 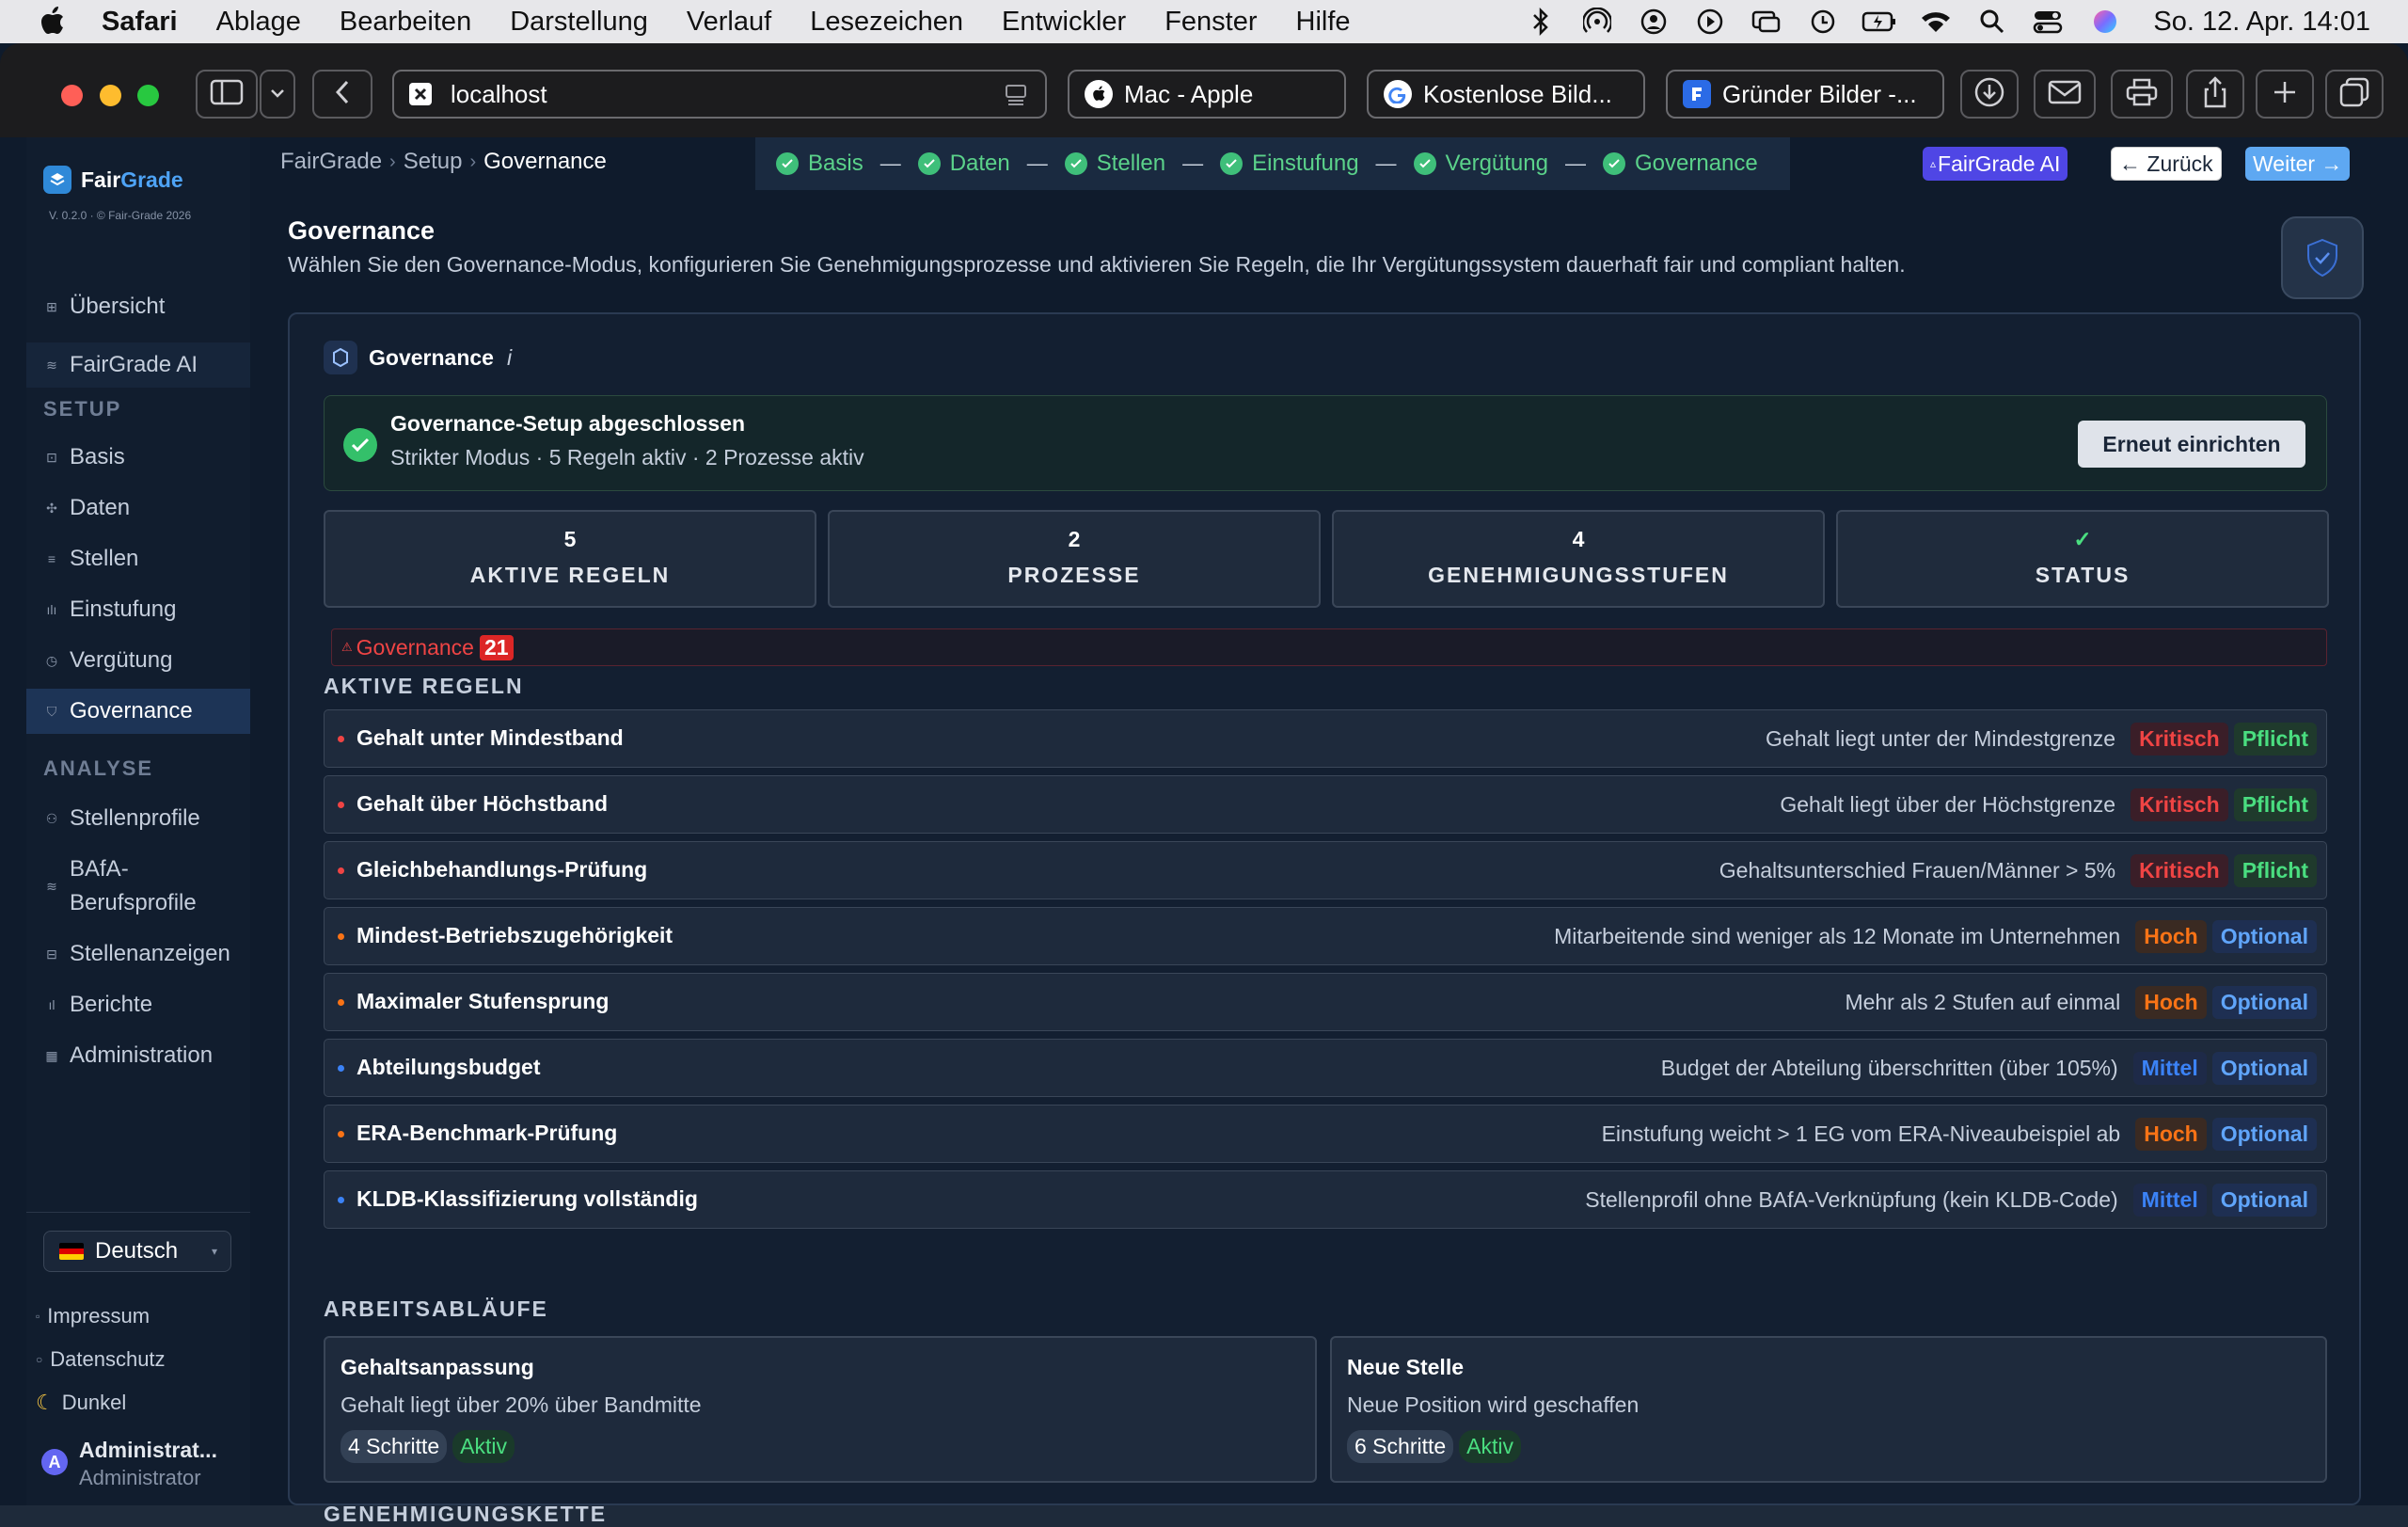 I want to click on address-bar: localhost, so click(x=719, y=94).